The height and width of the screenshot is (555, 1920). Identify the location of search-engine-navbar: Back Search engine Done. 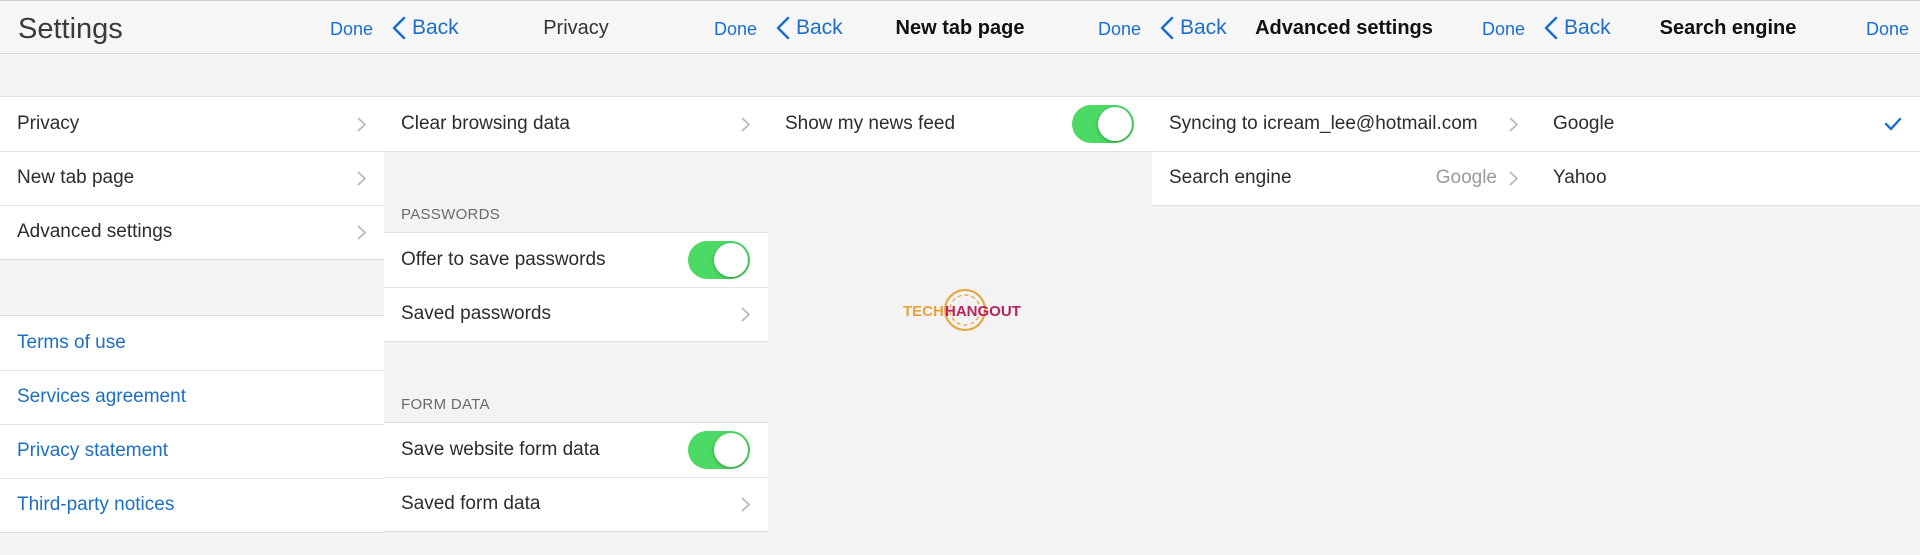
(1728, 27).